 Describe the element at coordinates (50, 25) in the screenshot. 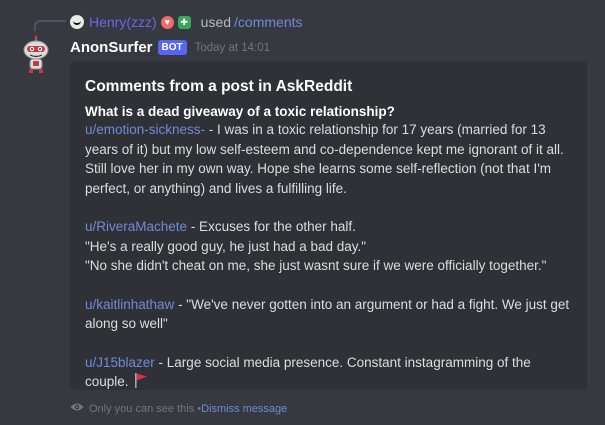

I see `reply-spine` at that location.